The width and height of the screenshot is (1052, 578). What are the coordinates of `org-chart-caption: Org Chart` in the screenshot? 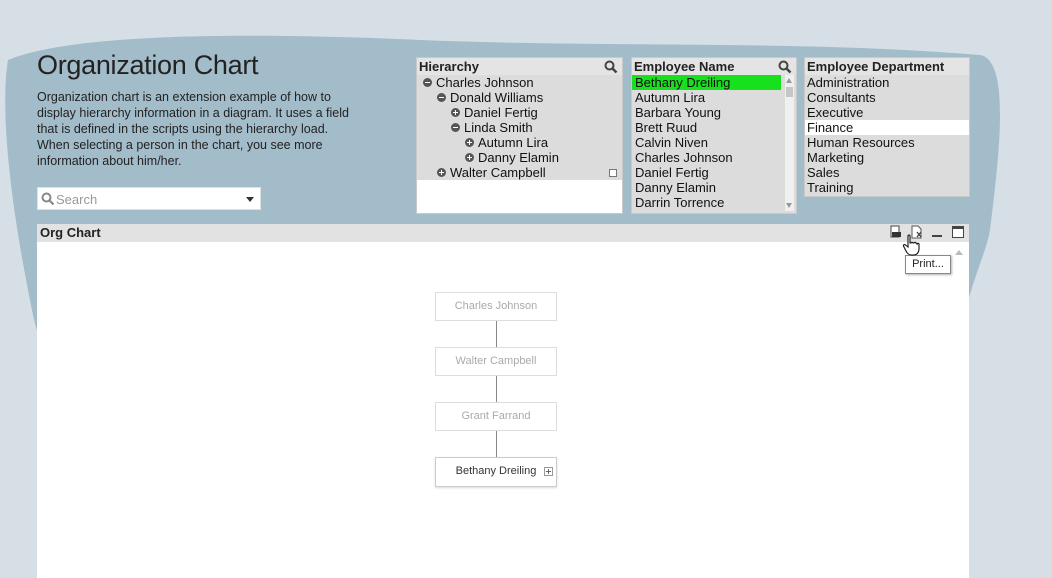 It's located at (503, 233).